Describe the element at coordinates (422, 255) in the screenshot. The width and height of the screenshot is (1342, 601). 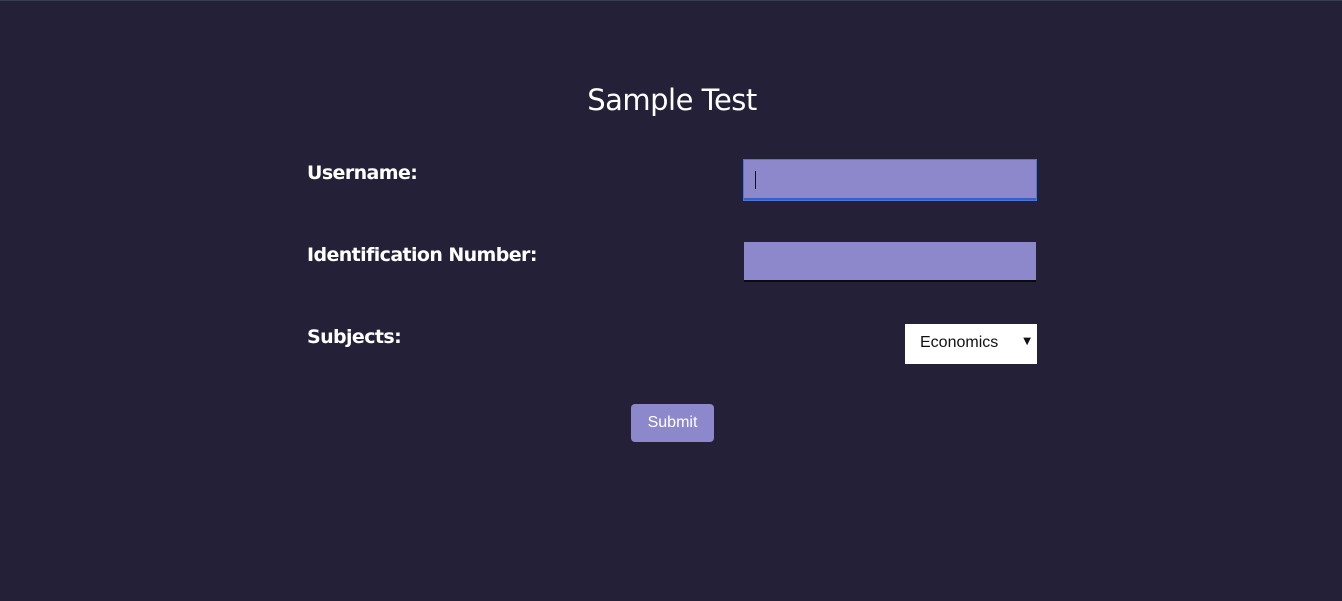
I see `identification-number-label: Identification Number:` at that location.